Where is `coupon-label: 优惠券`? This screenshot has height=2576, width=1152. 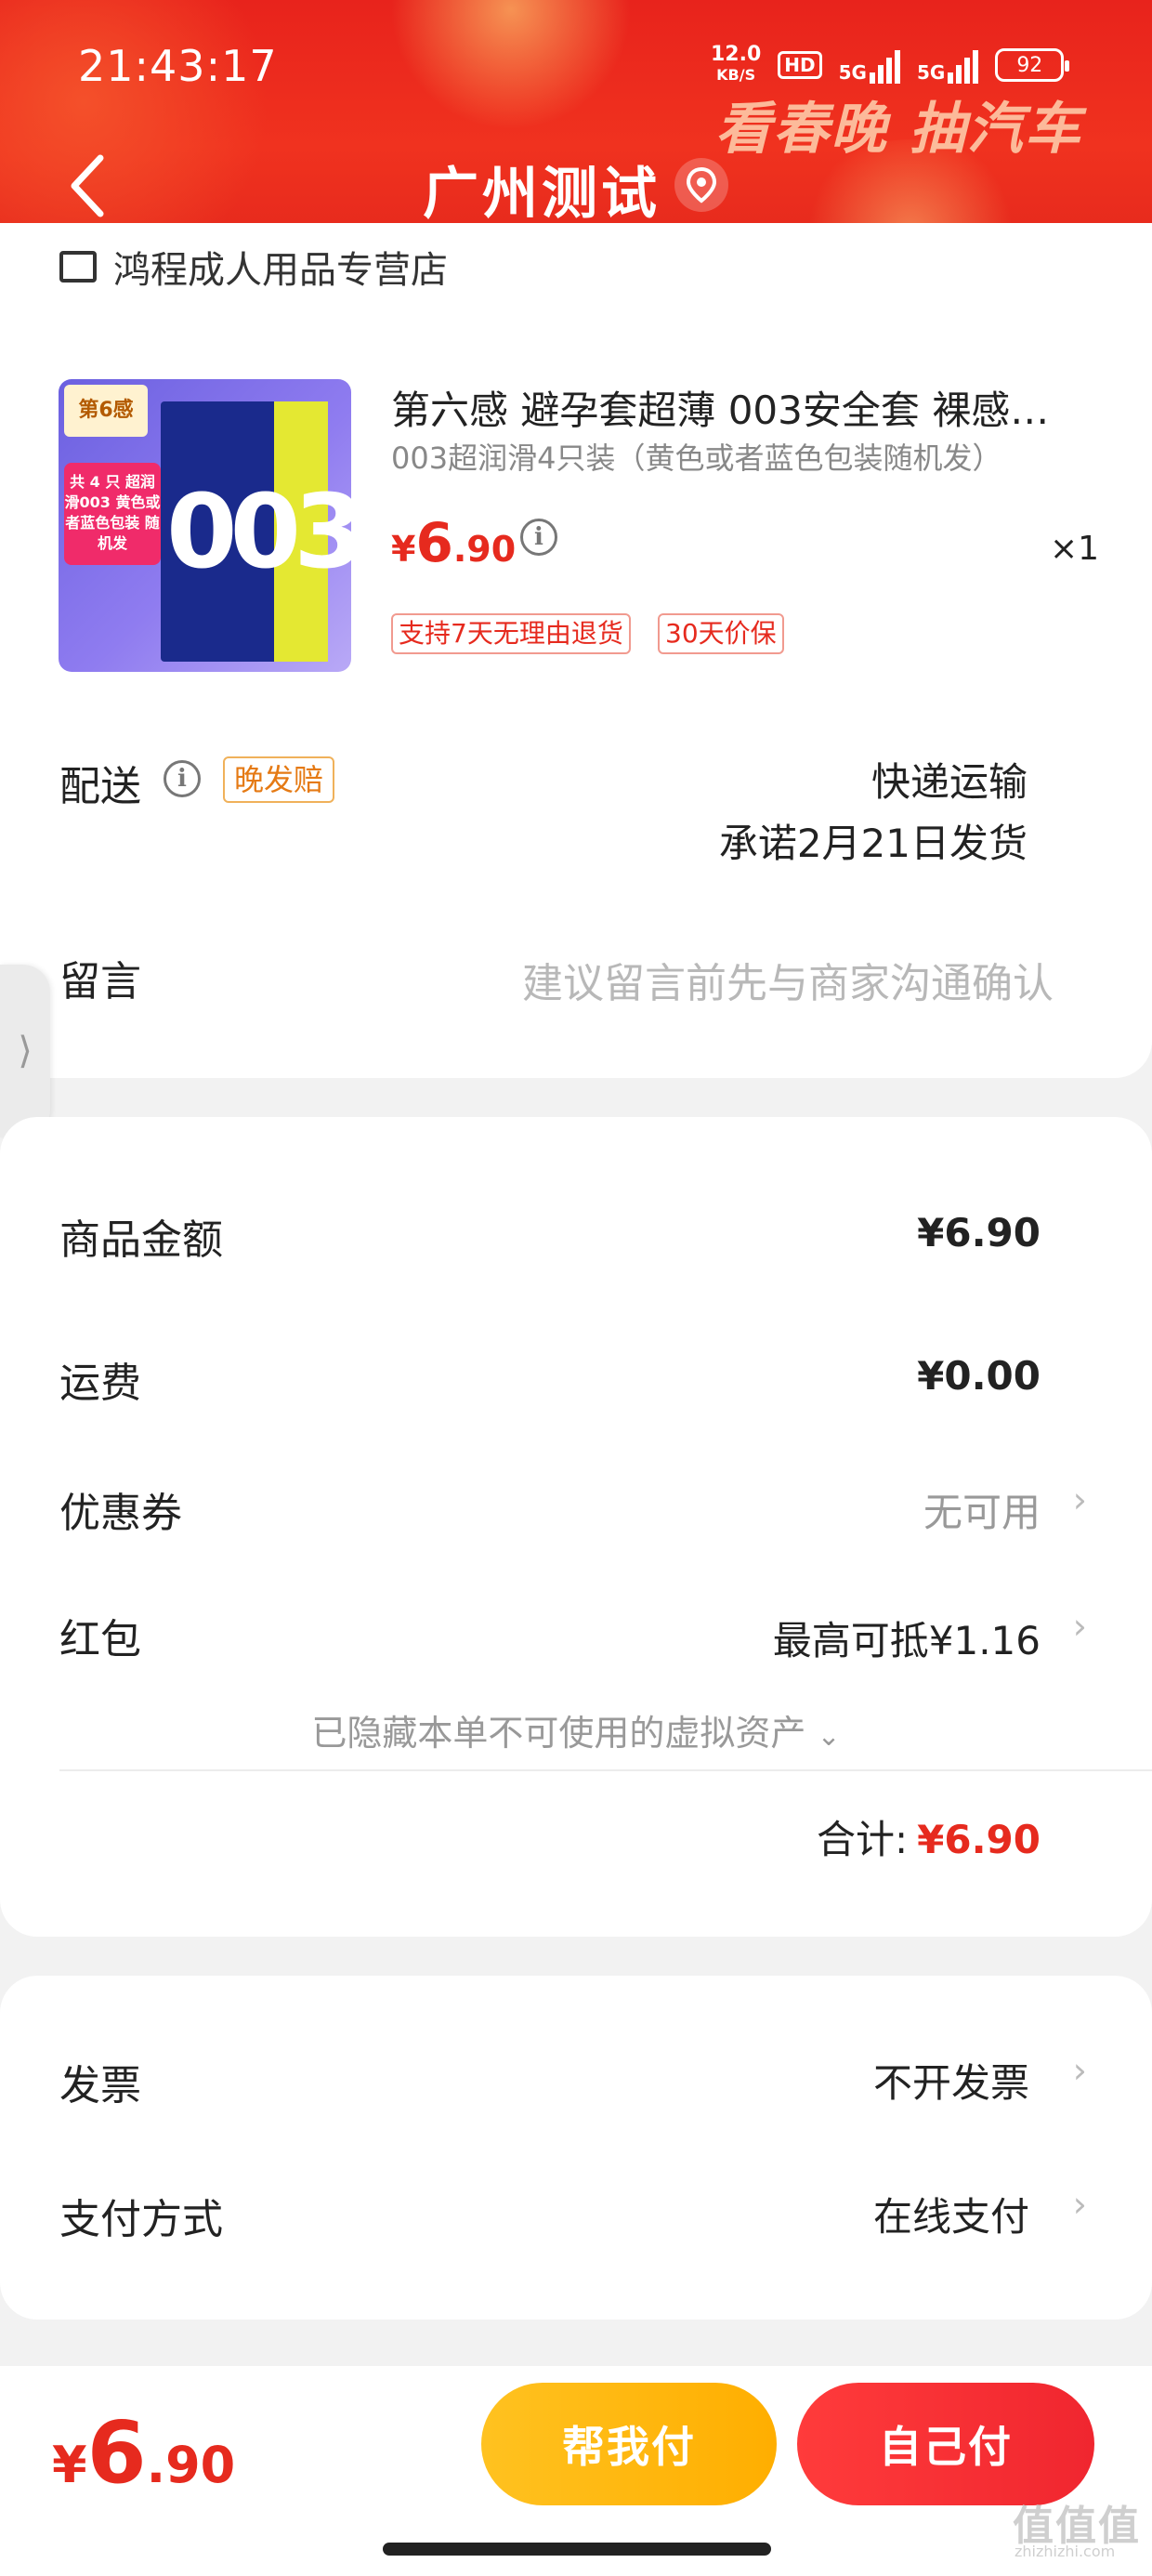 coupon-label: 优惠券 is located at coordinates (121, 1513).